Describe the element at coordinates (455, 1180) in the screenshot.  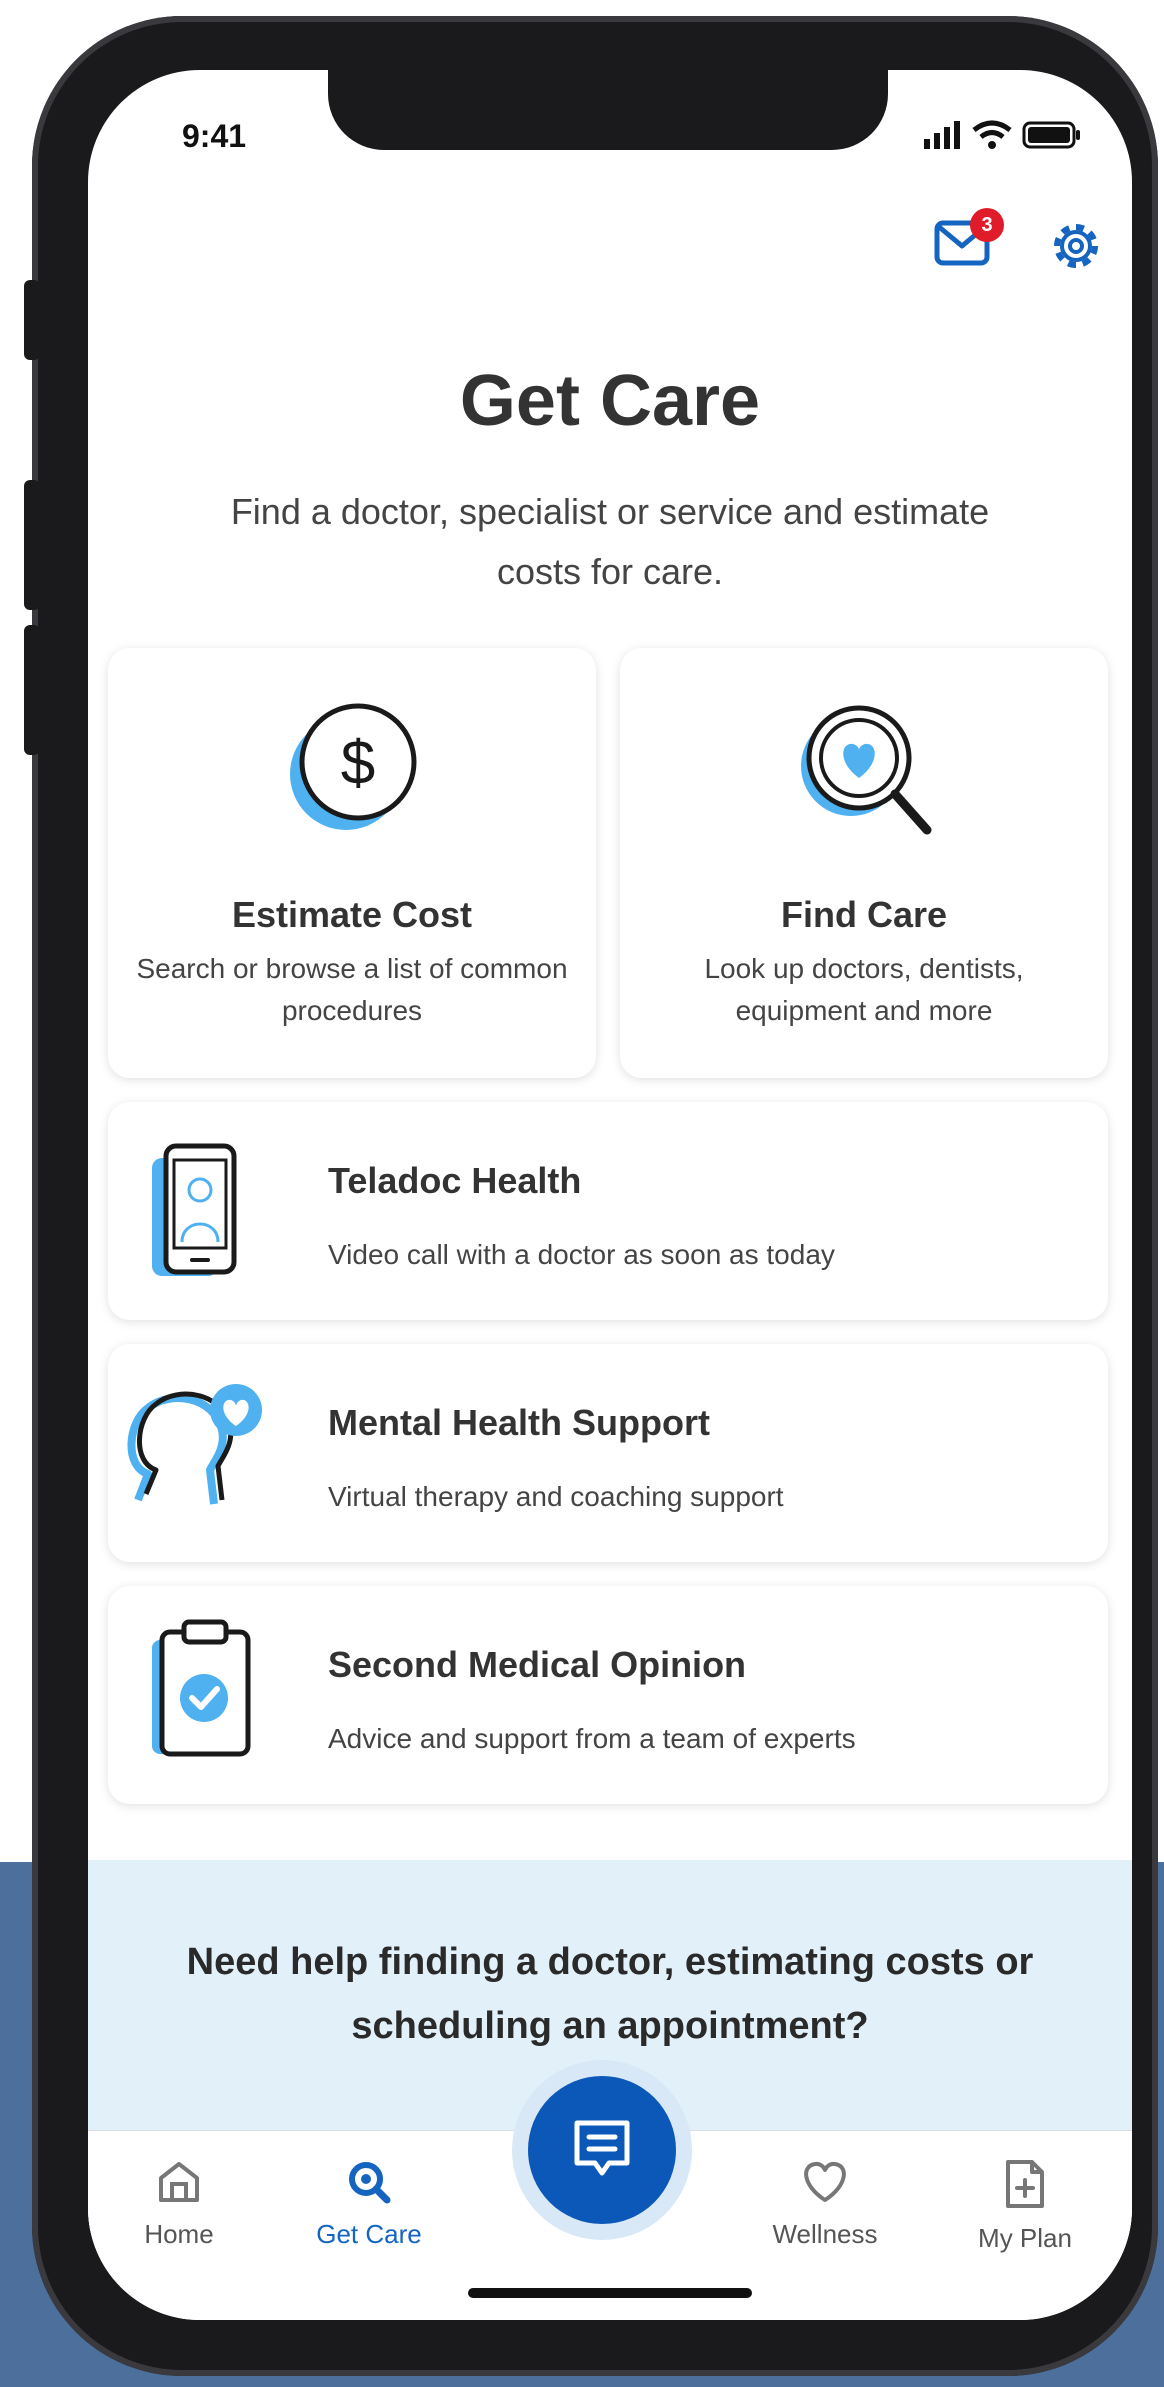
I see `teladoc-health-title: Teladoc Health` at that location.